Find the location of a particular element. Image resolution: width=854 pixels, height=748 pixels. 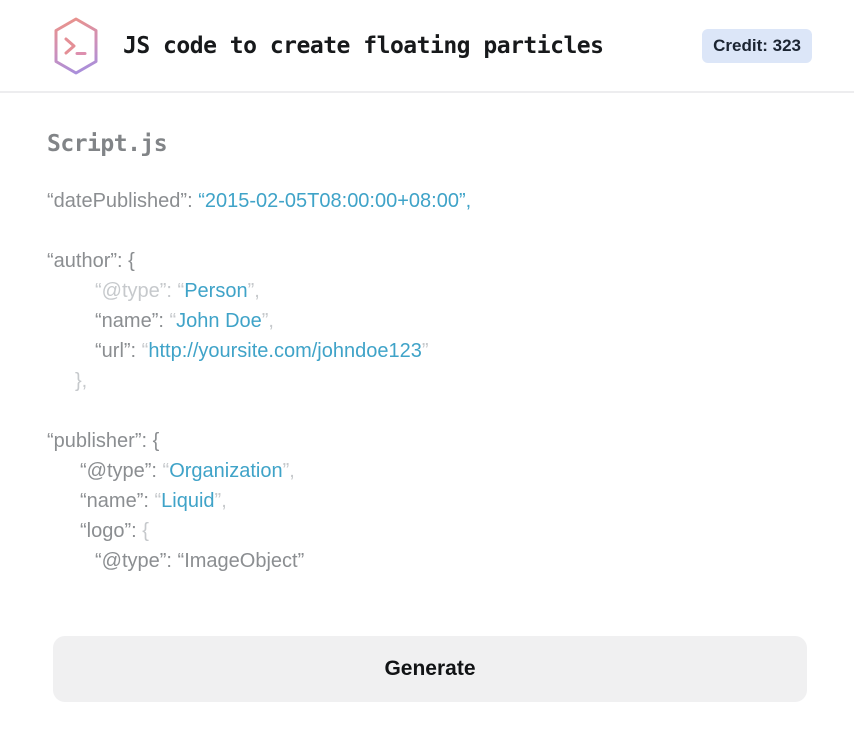

code-line: “publisher”: { is located at coordinates (103, 441).